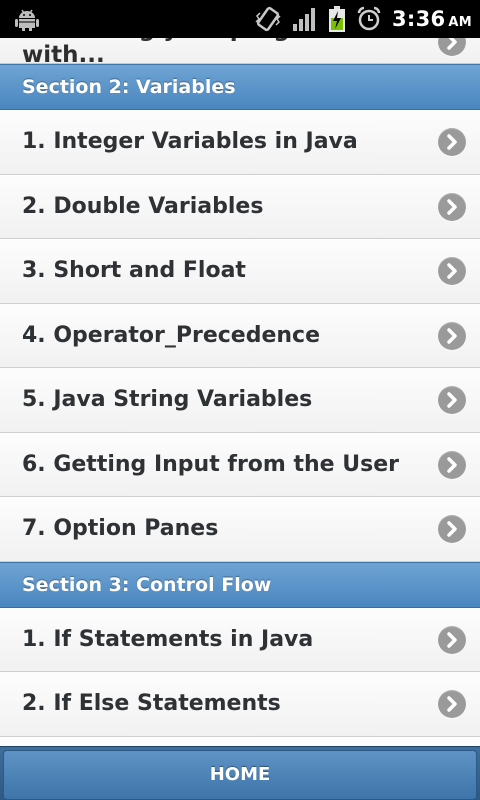 Image resolution: width=480 pixels, height=800 pixels. Describe the element at coordinates (431, 19) in the screenshot. I see `clock: 3:36 AM` at that location.